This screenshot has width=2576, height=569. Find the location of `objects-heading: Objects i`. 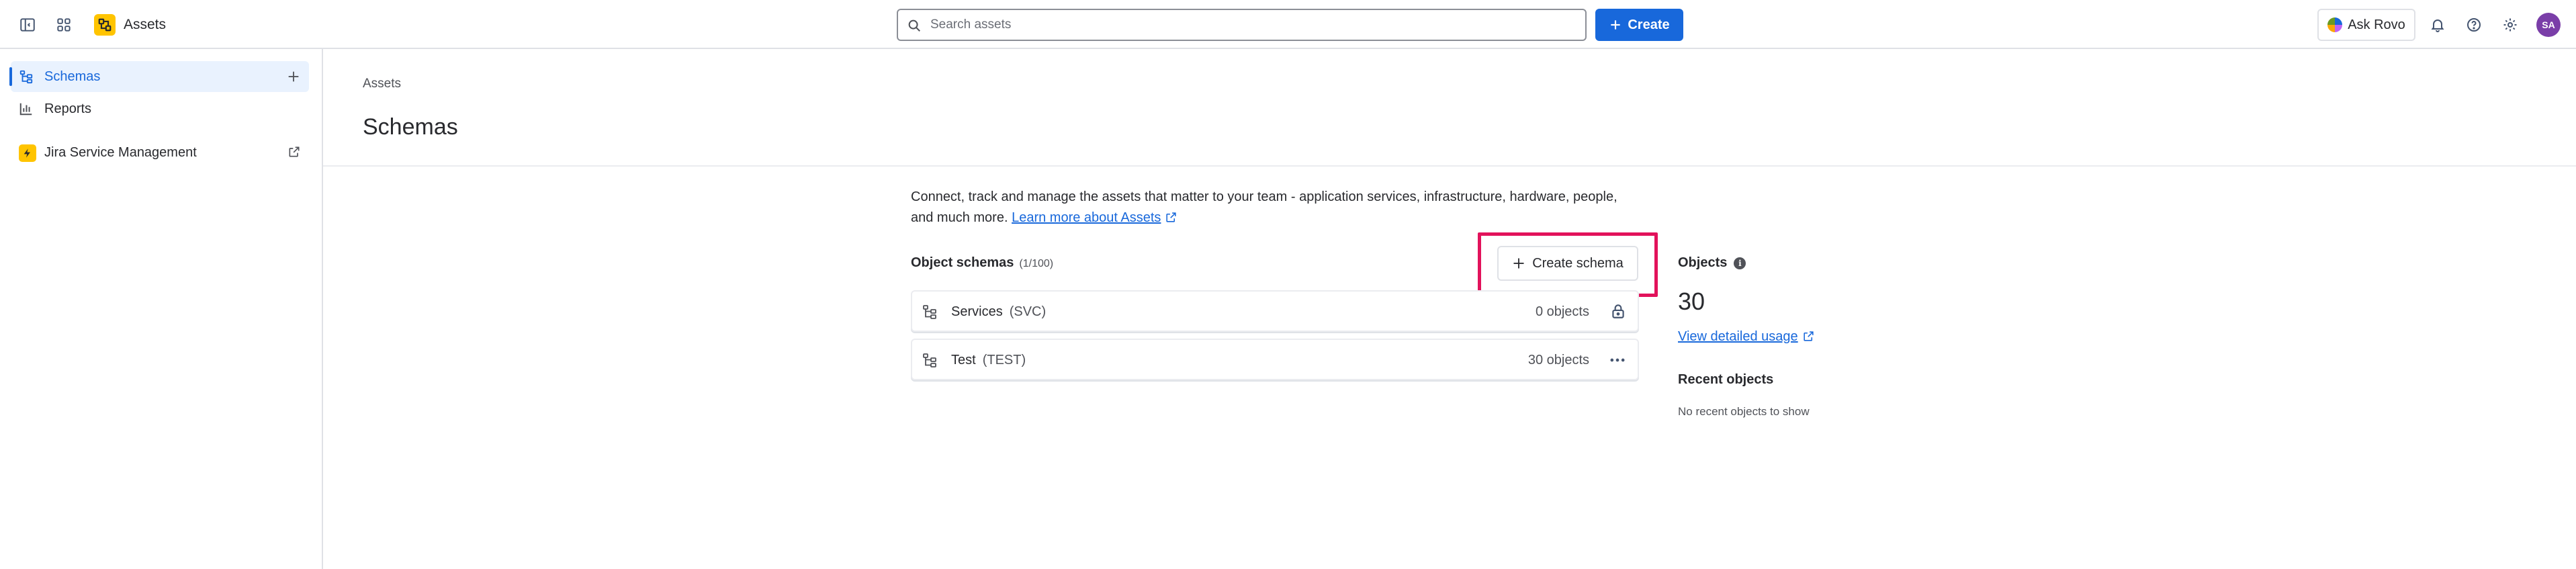

objects-heading: Objects i is located at coordinates (1712, 263).